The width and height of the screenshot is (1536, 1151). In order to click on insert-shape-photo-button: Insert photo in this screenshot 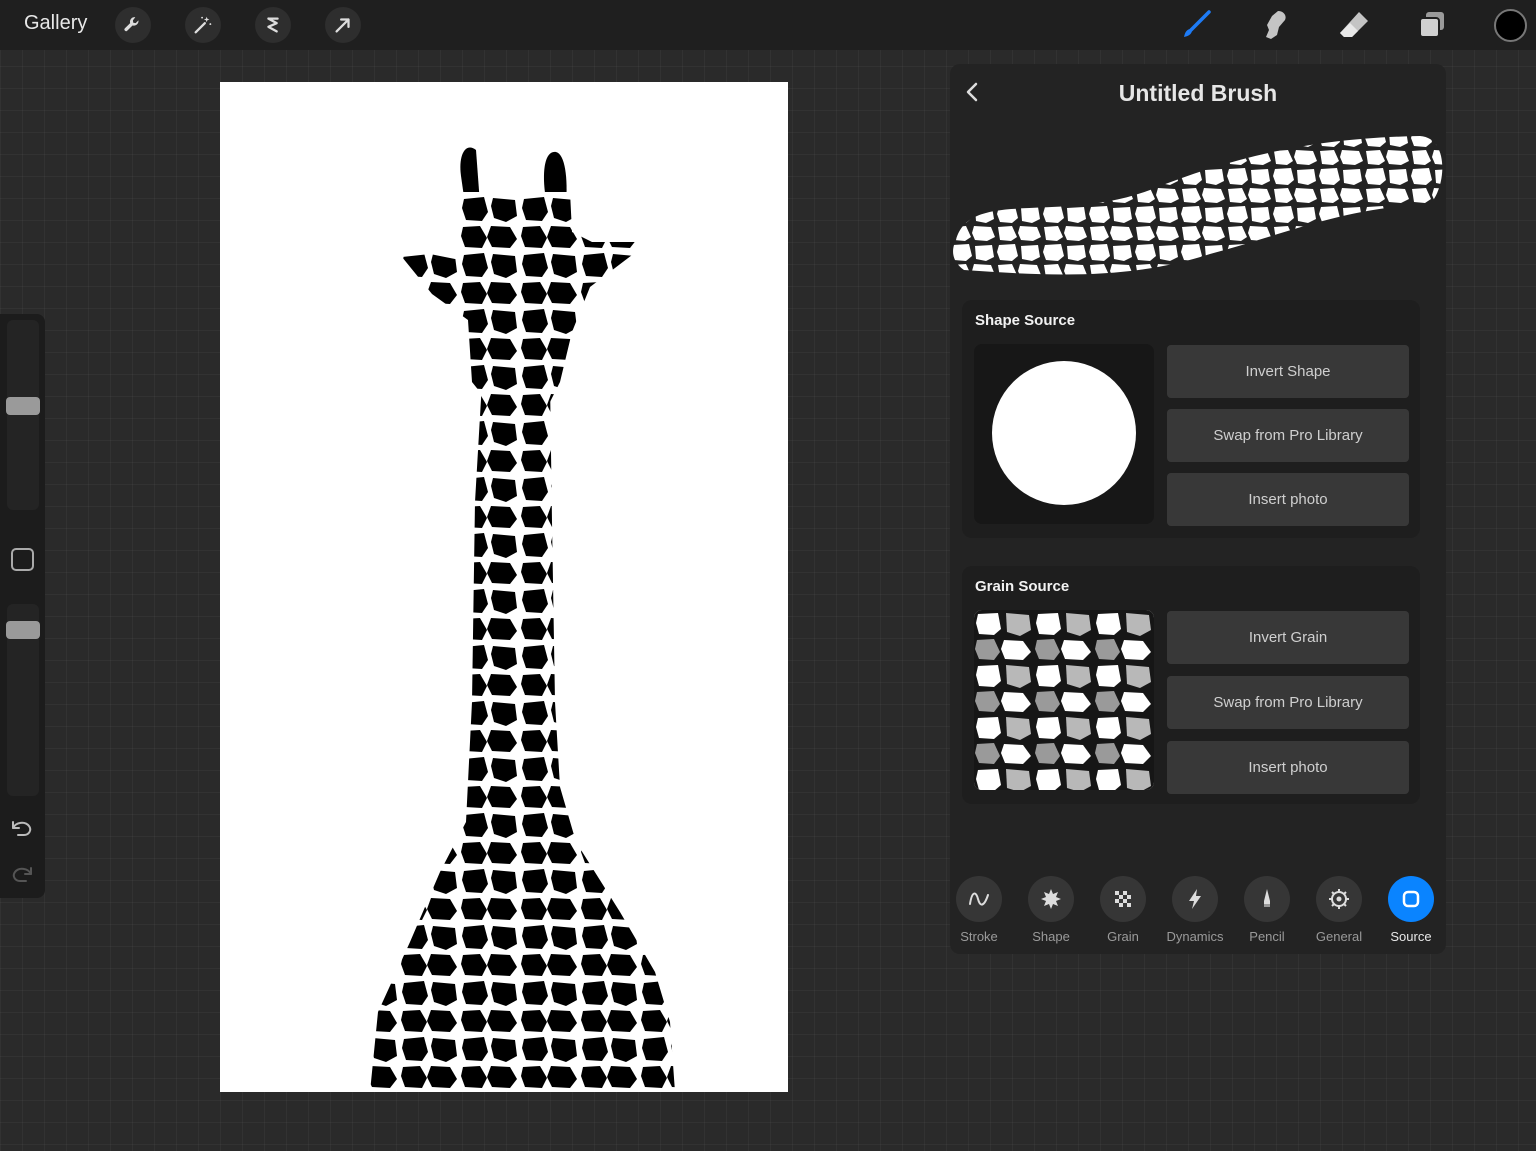, I will do `click(1288, 499)`.